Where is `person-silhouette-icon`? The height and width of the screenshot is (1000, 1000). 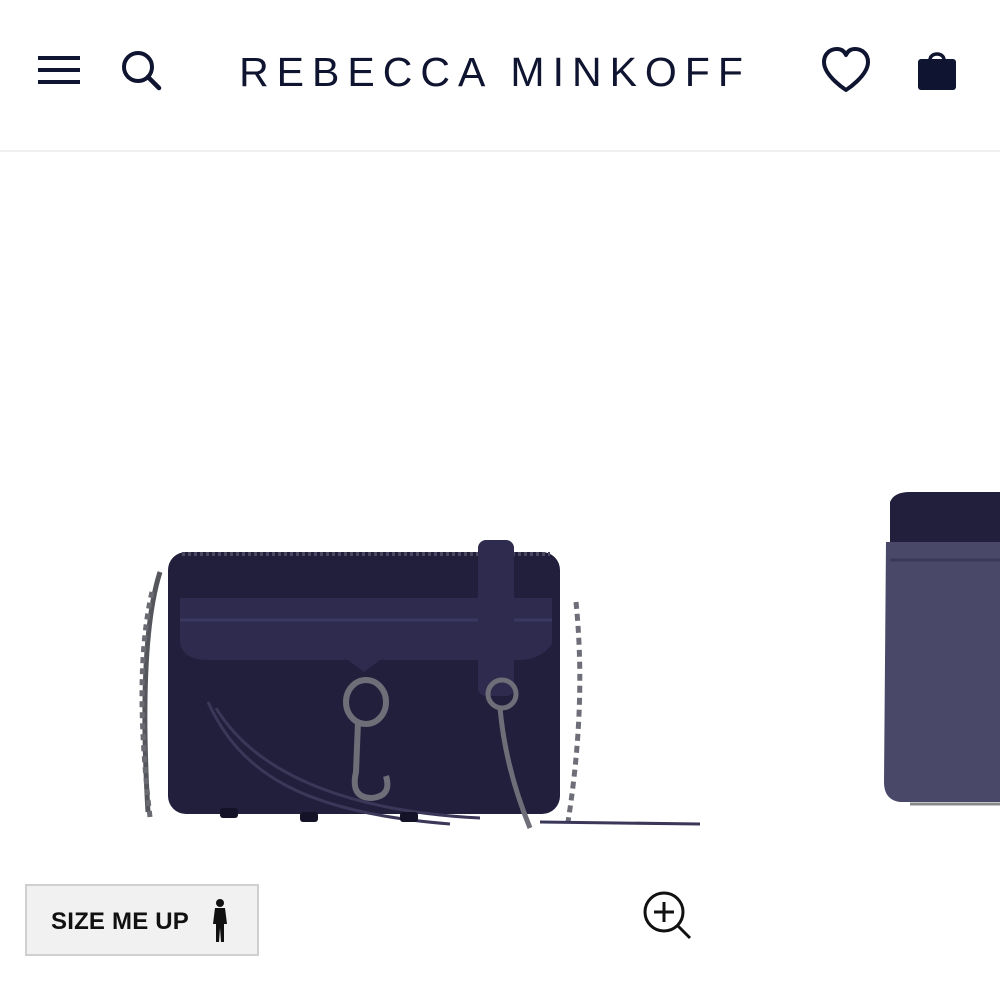 person-silhouette-icon is located at coordinates (220, 920).